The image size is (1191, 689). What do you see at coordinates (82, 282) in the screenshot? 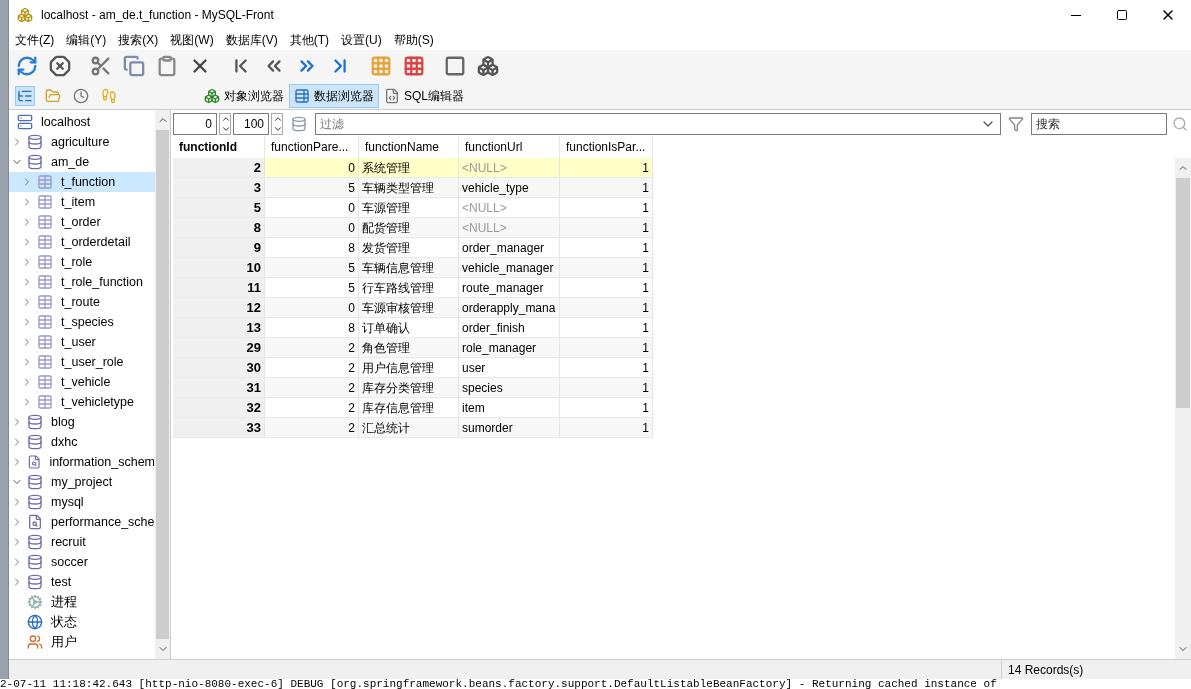
I see `tree-item: t_role_function` at bounding box center [82, 282].